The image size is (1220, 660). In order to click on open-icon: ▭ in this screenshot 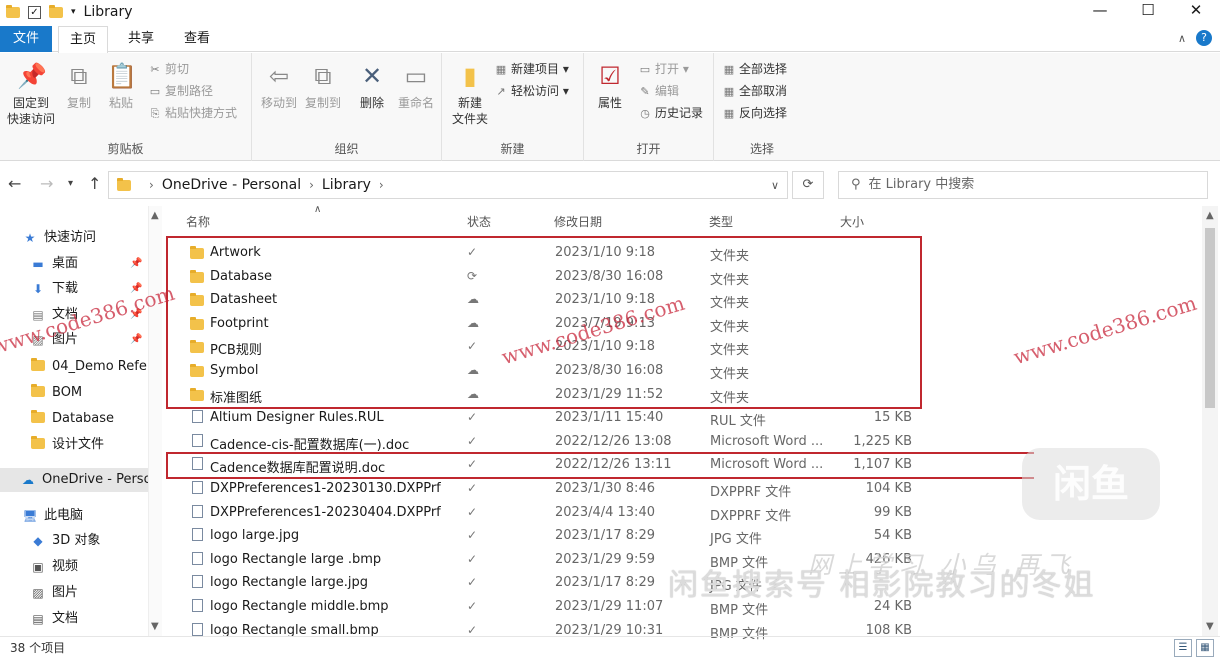, I will do `click(645, 69)`.